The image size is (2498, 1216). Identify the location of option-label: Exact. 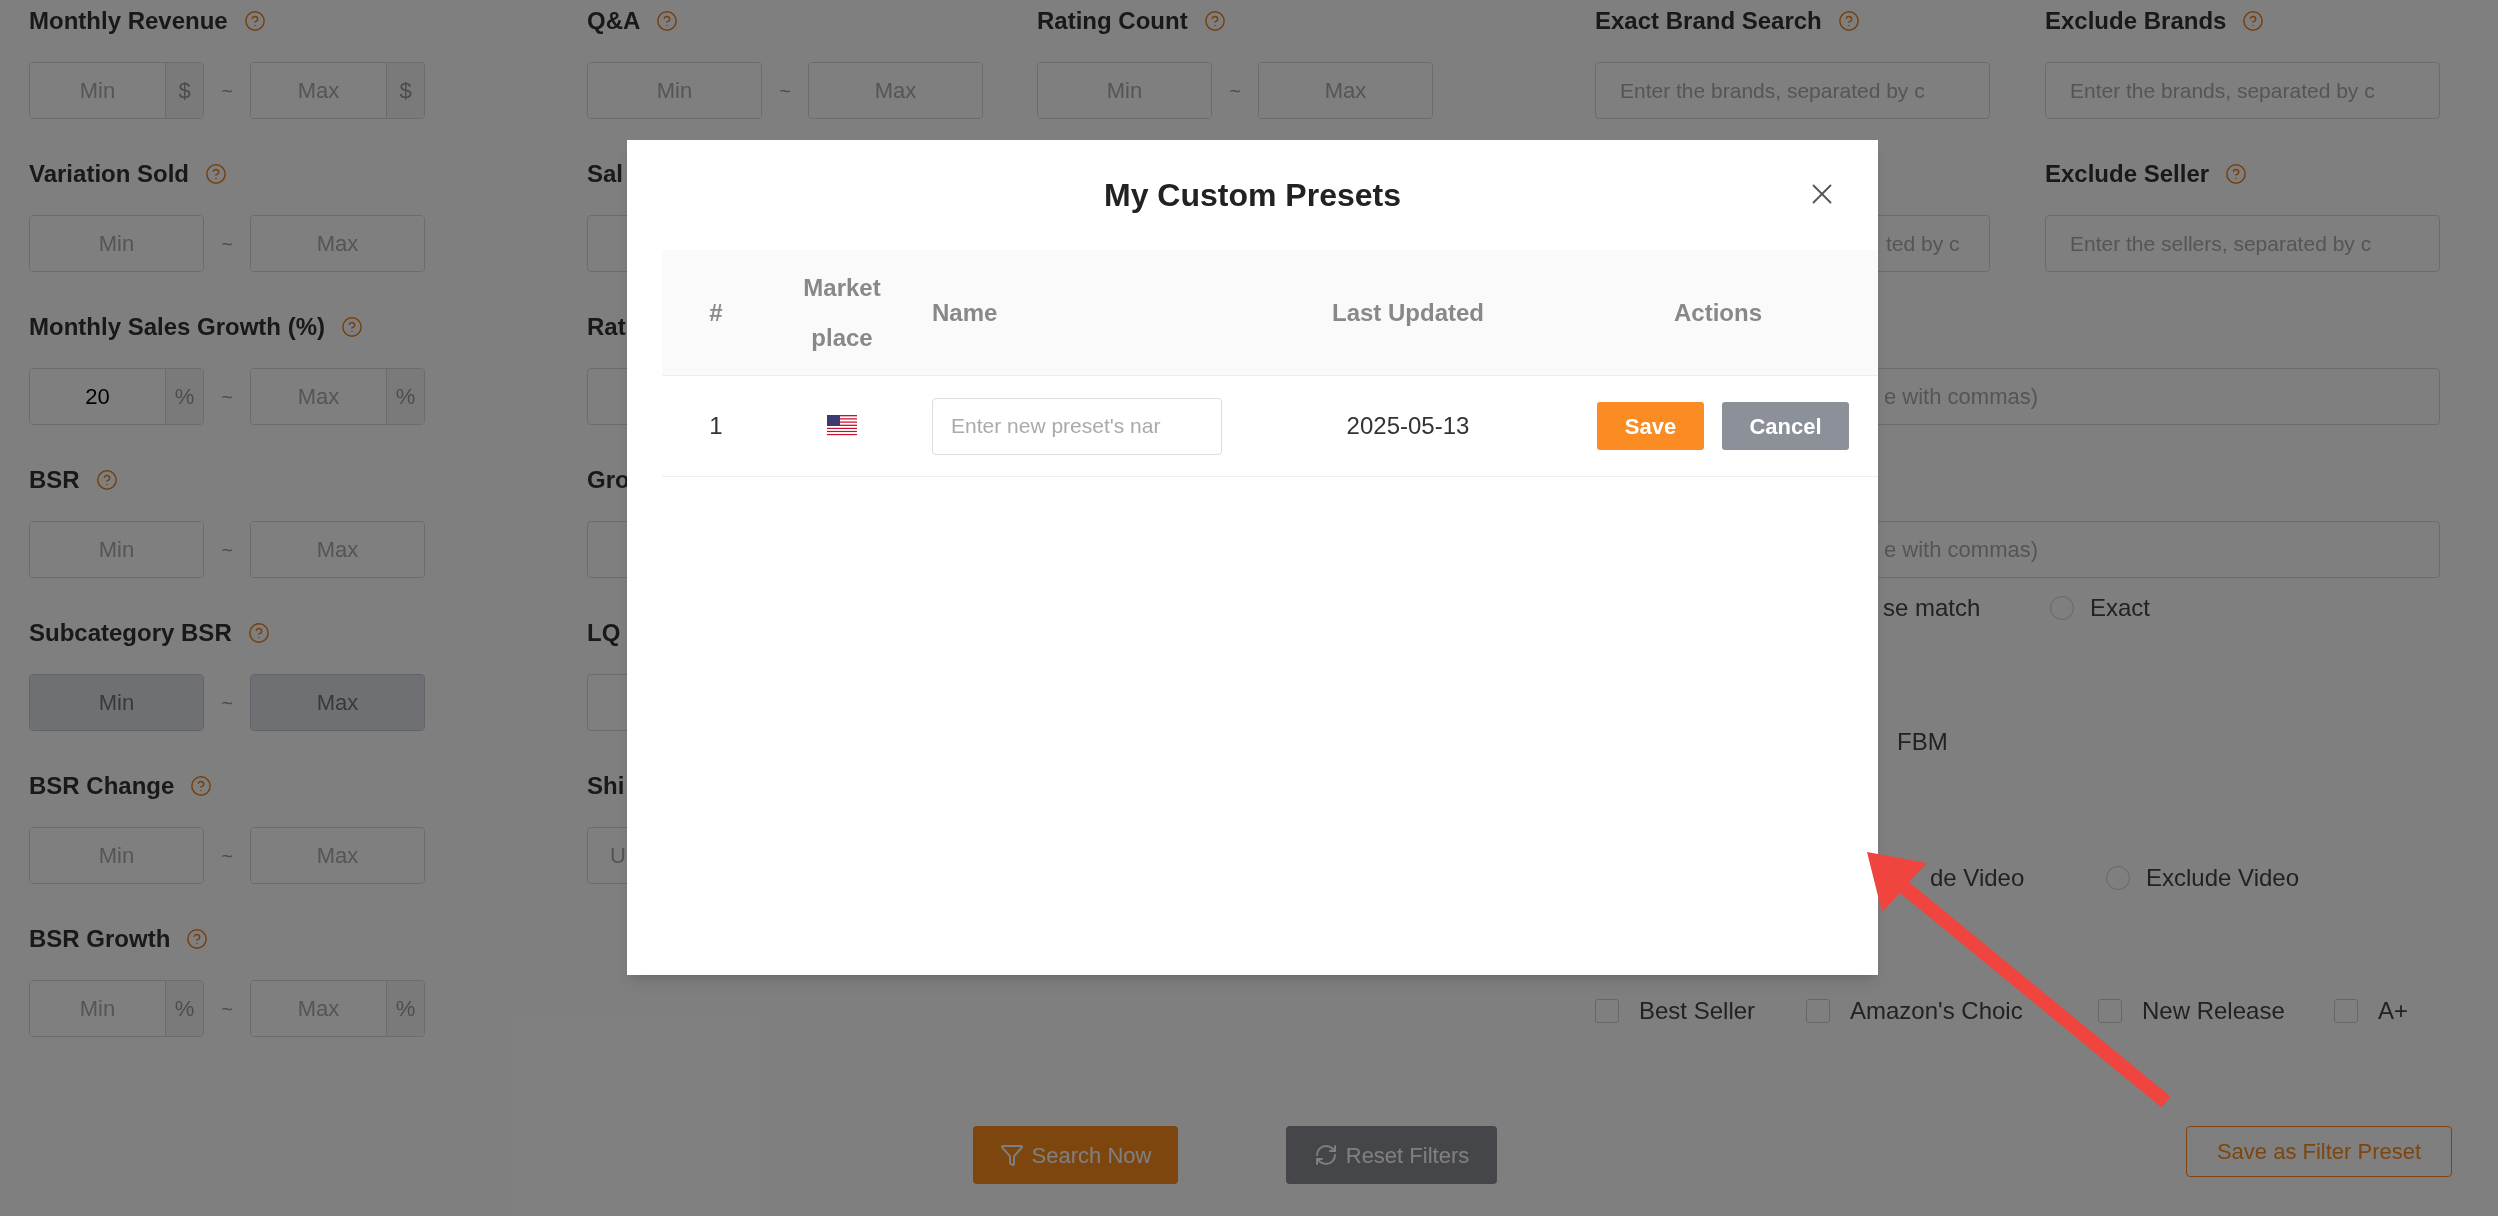
(2120, 608).